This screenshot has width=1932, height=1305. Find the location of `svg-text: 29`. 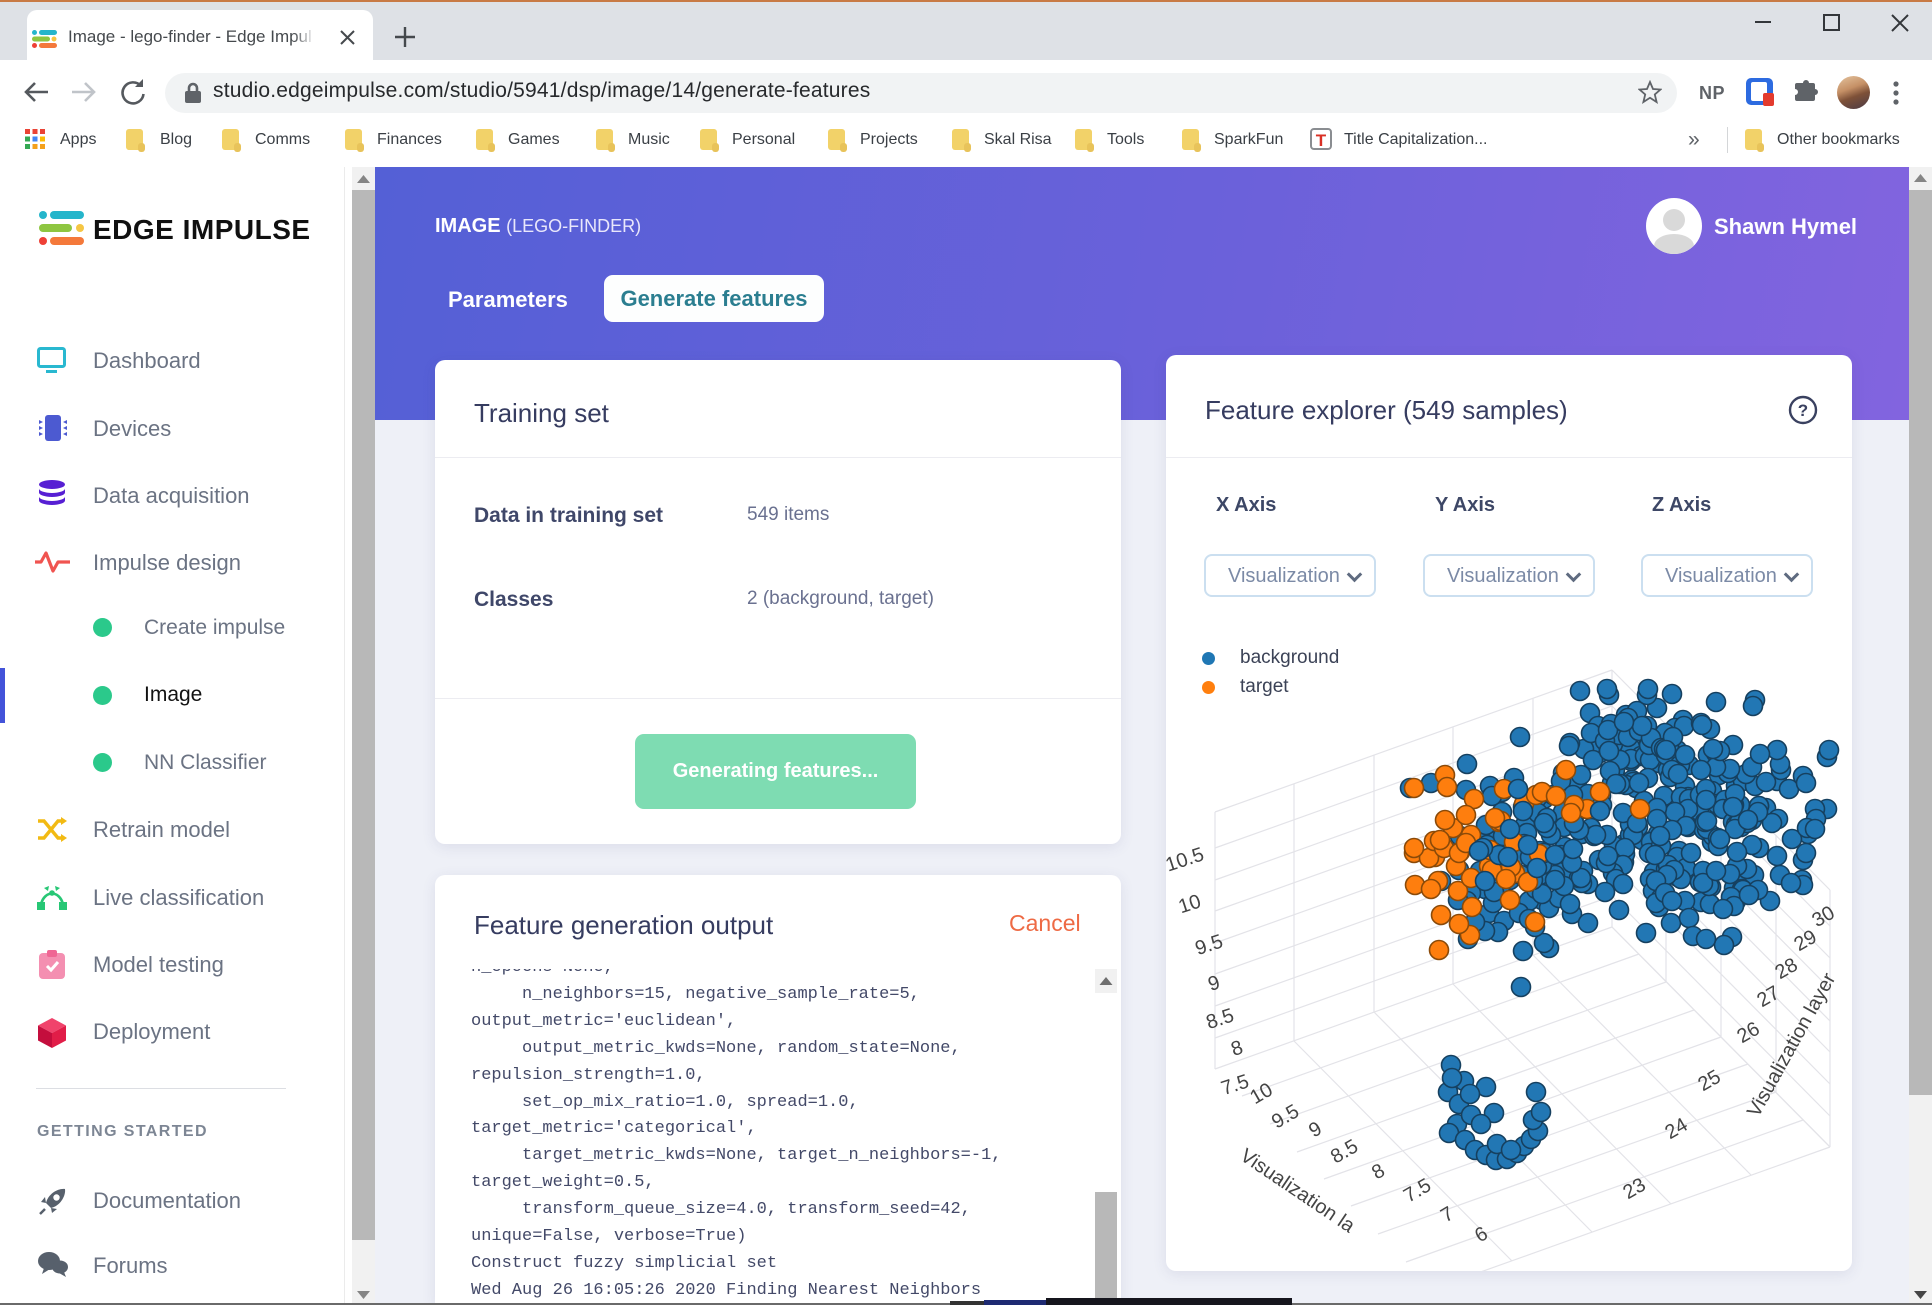

svg-text: 29 is located at coordinates (1805, 941).